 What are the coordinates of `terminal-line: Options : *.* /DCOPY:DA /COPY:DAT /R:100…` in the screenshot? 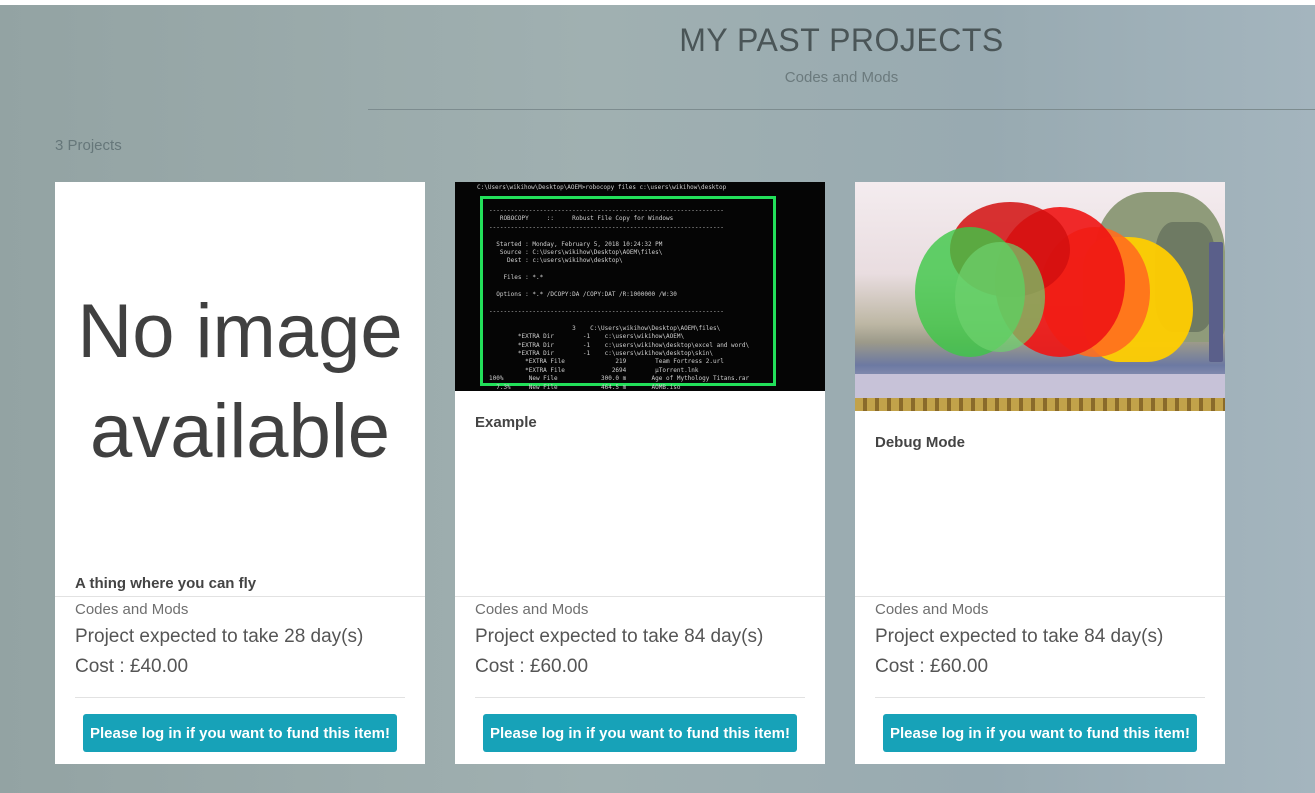 It's located at (583, 295).